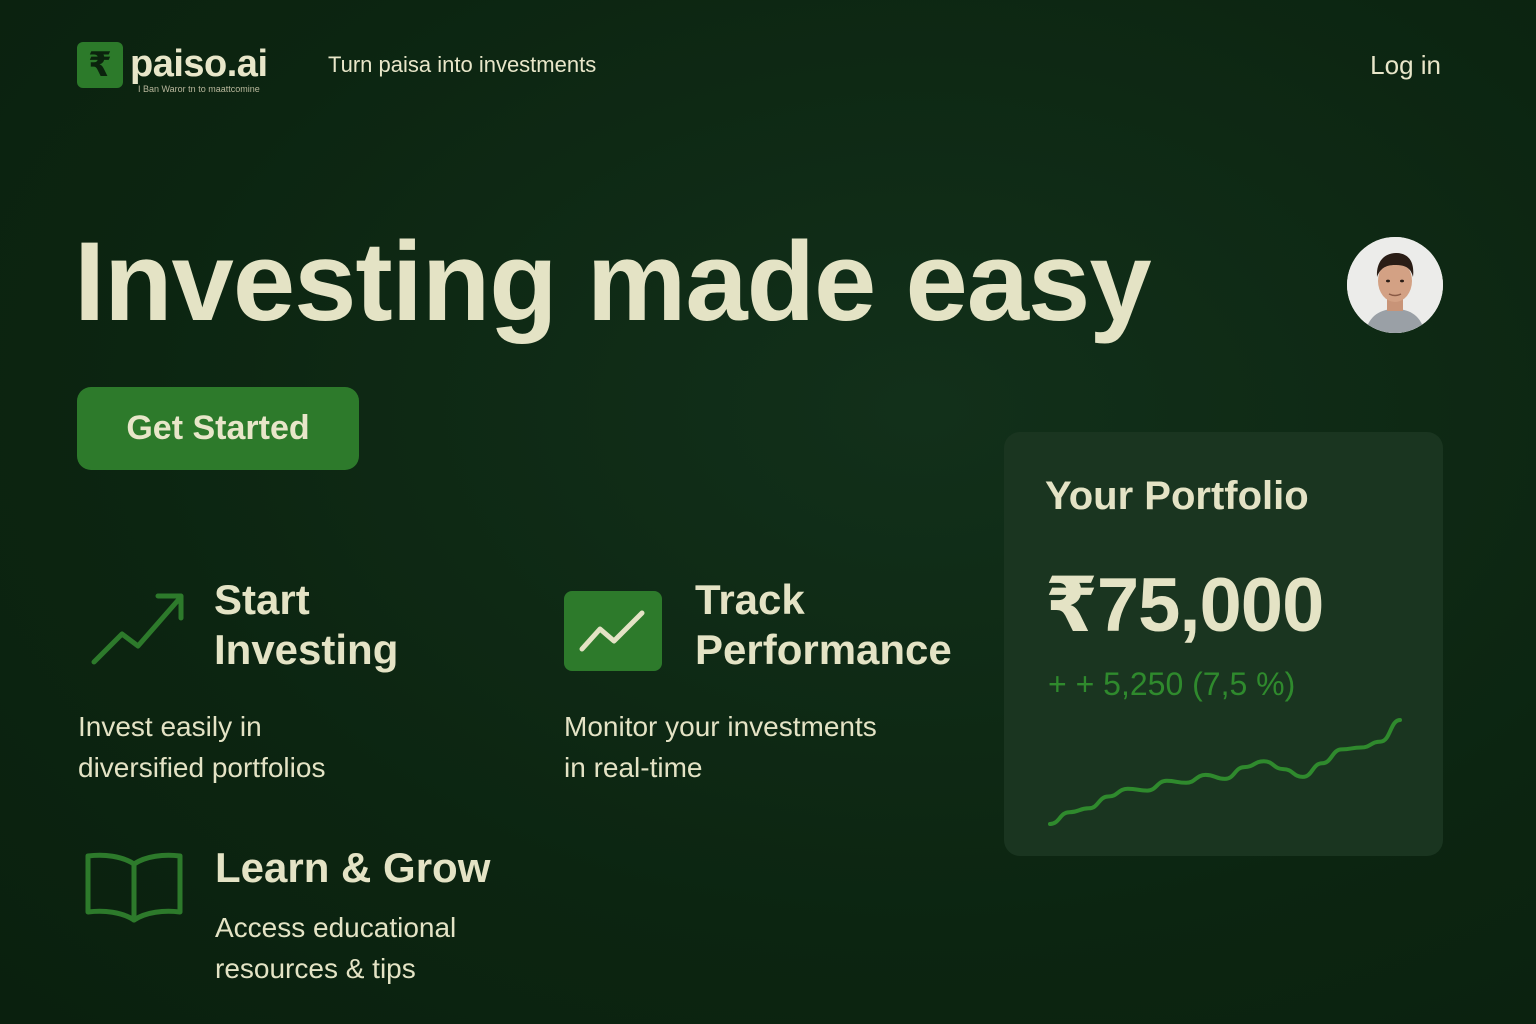 Image resolution: width=1536 pixels, height=1024 pixels. I want to click on get-started-button: Get Started, so click(218, 428).